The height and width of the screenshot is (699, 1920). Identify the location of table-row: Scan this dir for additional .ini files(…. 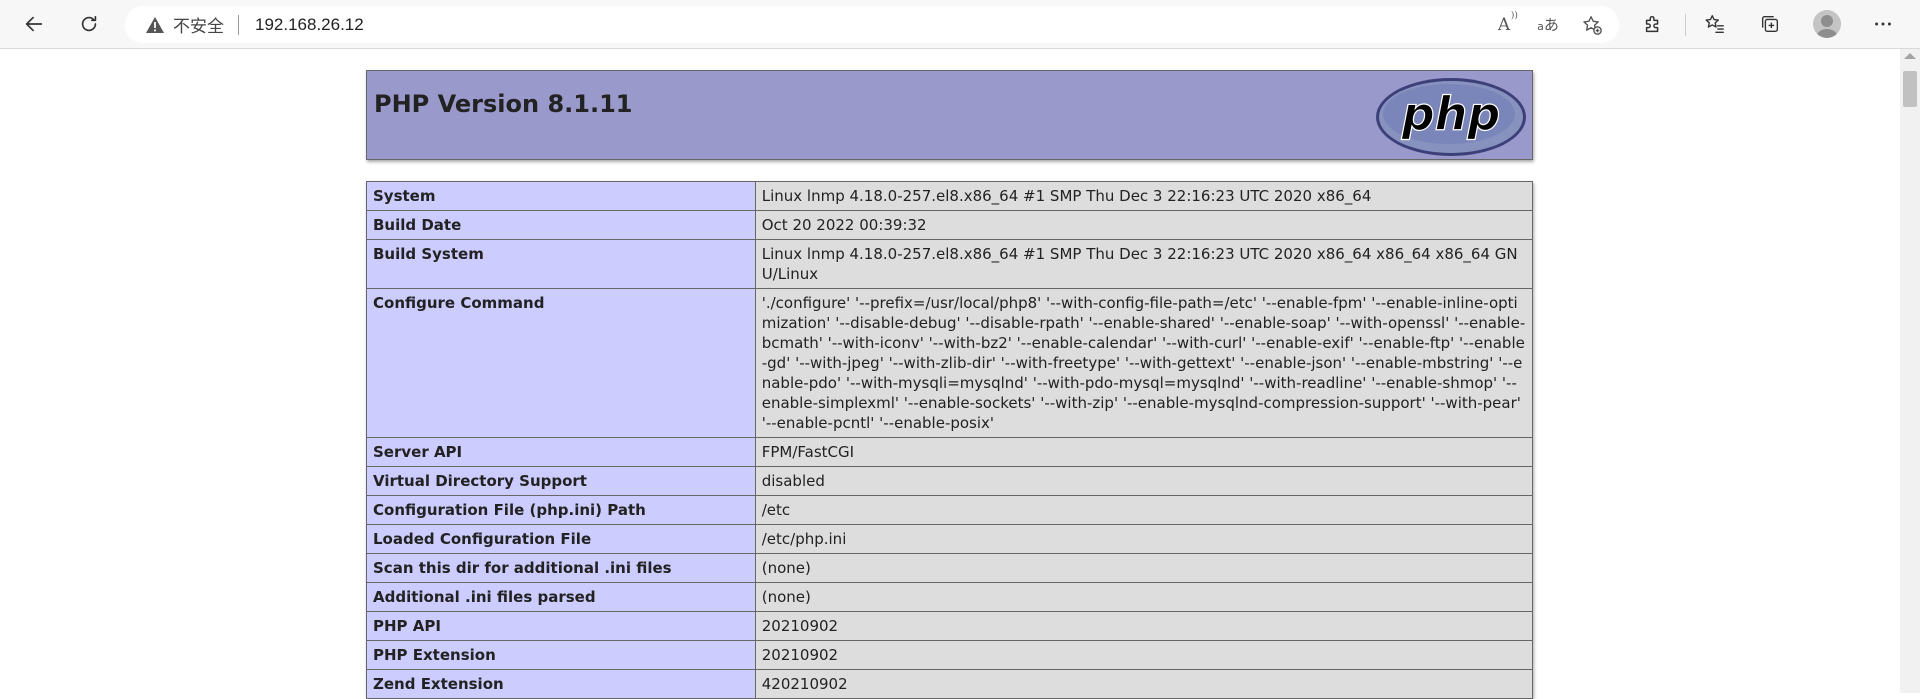
(950, 568).